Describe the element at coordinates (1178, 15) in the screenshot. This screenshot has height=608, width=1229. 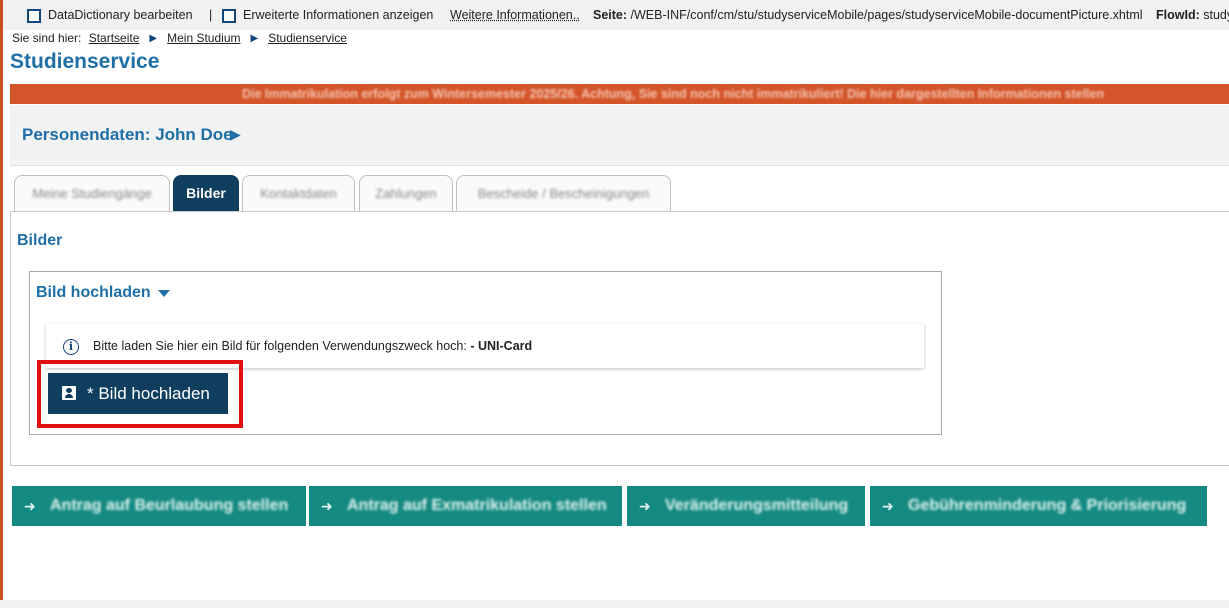
I see `flowid-label: FlowId:` at that location.